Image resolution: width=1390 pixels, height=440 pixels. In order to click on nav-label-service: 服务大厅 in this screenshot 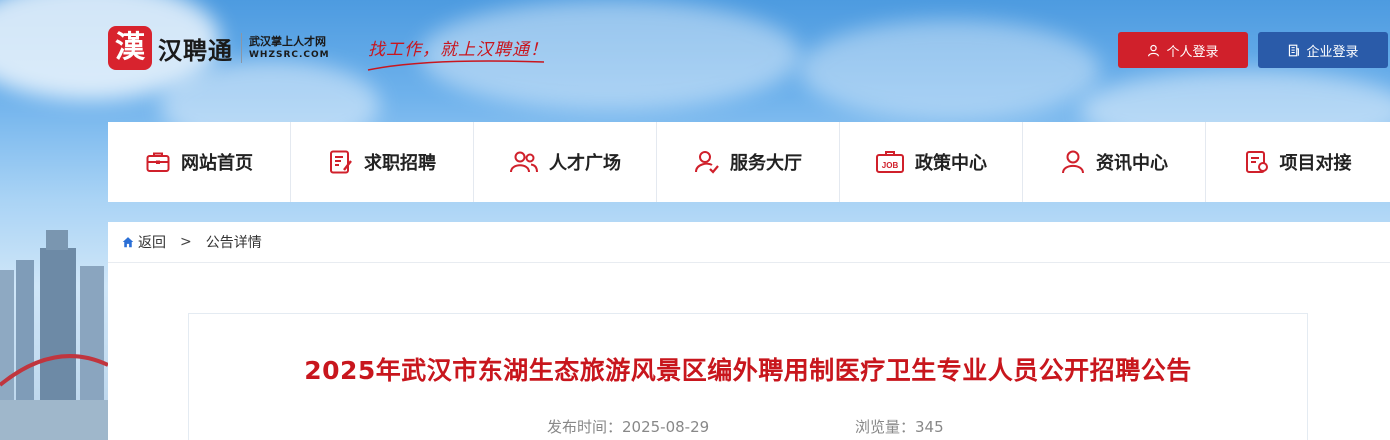, I will do `click(766, 163)`.